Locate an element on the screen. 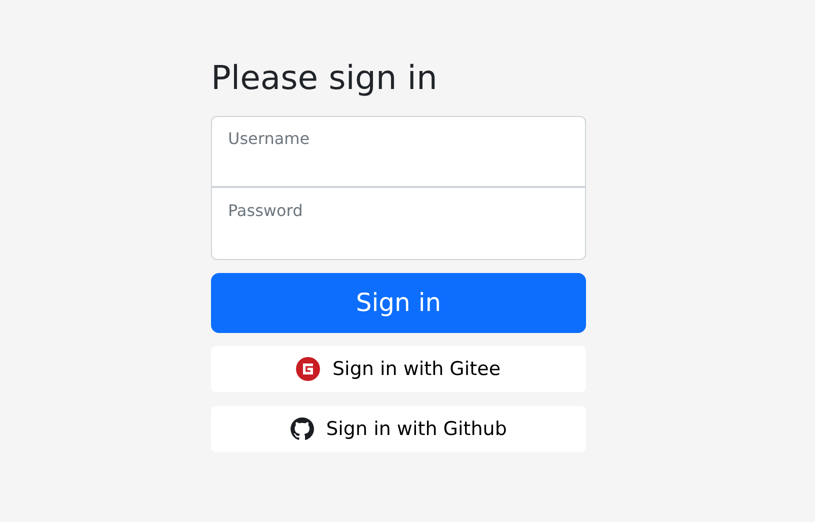  provider-button: Sign in with Gitee is located at coordinates (398, 369).